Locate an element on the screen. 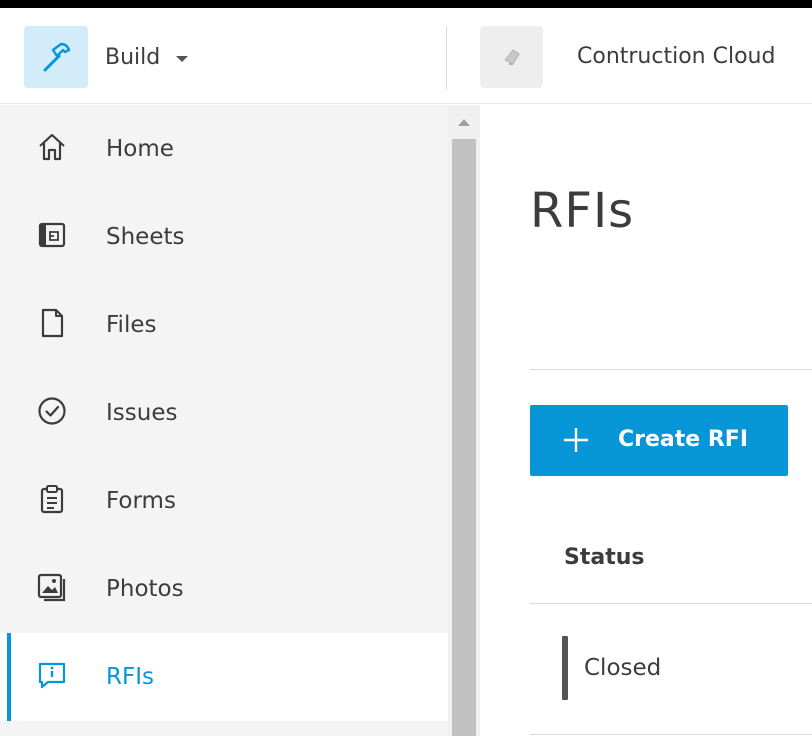  create-rfi-button: Create RFI is located at coordinates (659, 440).